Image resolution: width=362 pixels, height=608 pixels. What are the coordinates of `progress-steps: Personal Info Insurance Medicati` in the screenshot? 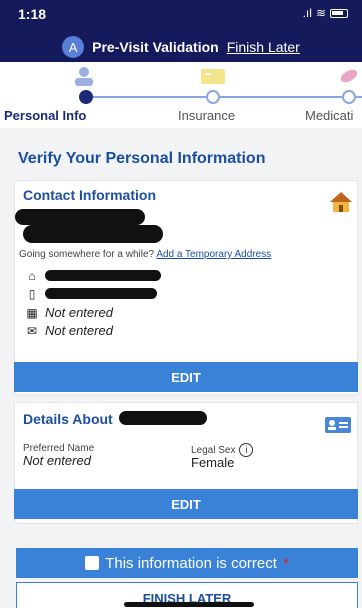 It's located at (181, 95).